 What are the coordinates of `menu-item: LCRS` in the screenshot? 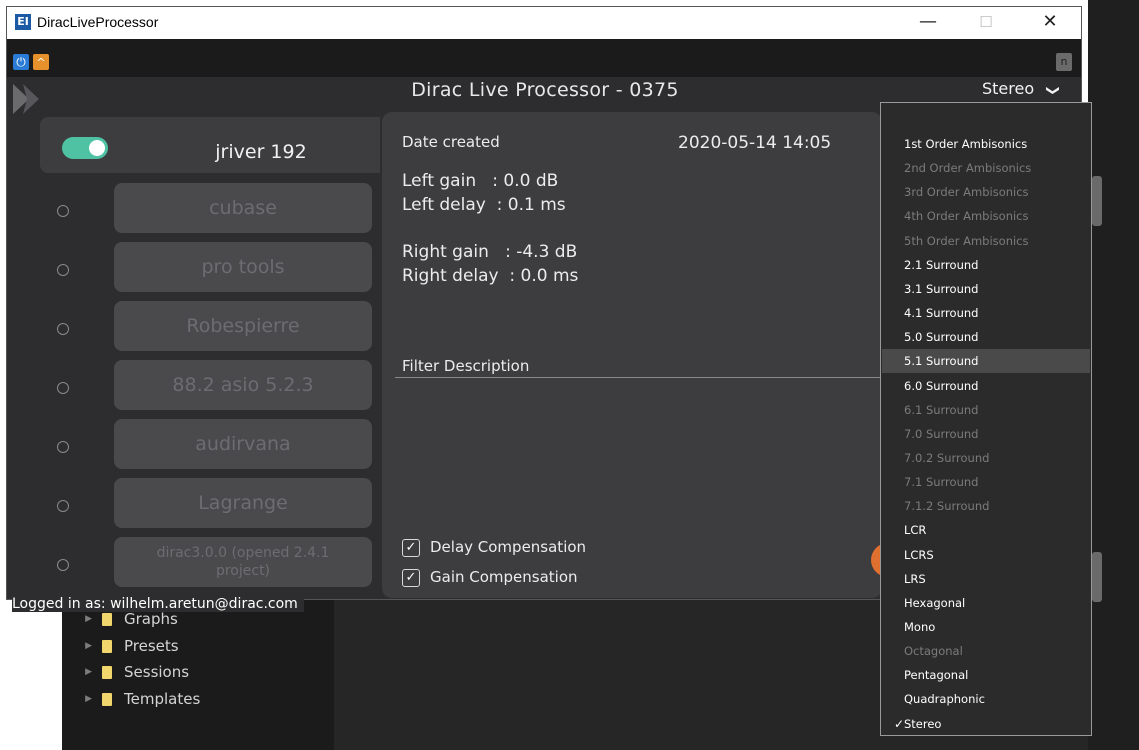 It's located at (986, 555).